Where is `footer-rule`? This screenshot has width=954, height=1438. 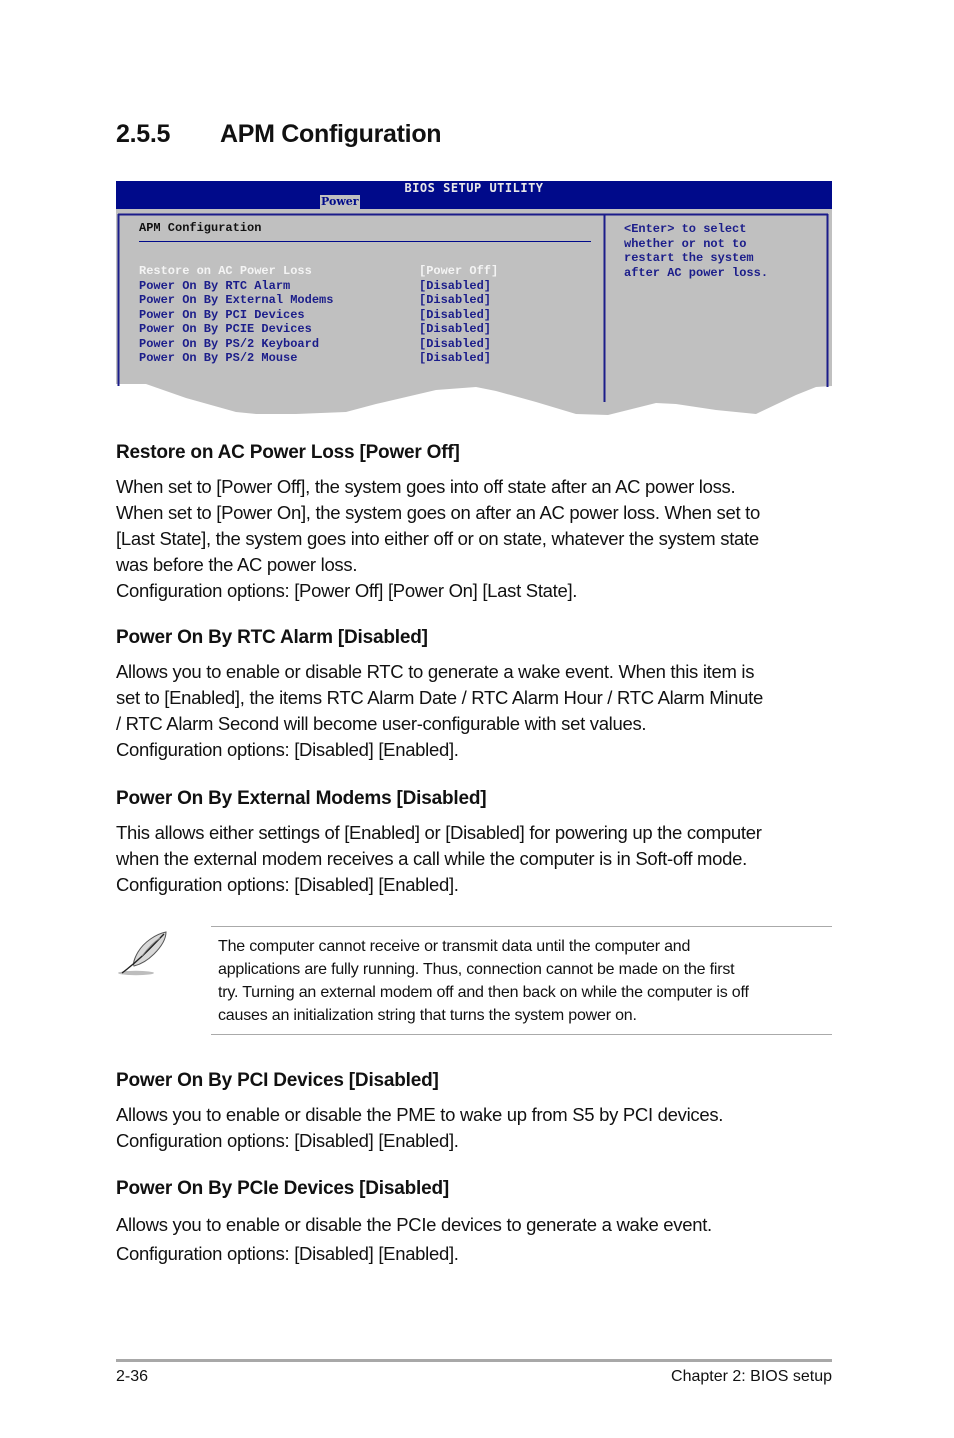 footer-rule is located at coordinates (474, 1360).